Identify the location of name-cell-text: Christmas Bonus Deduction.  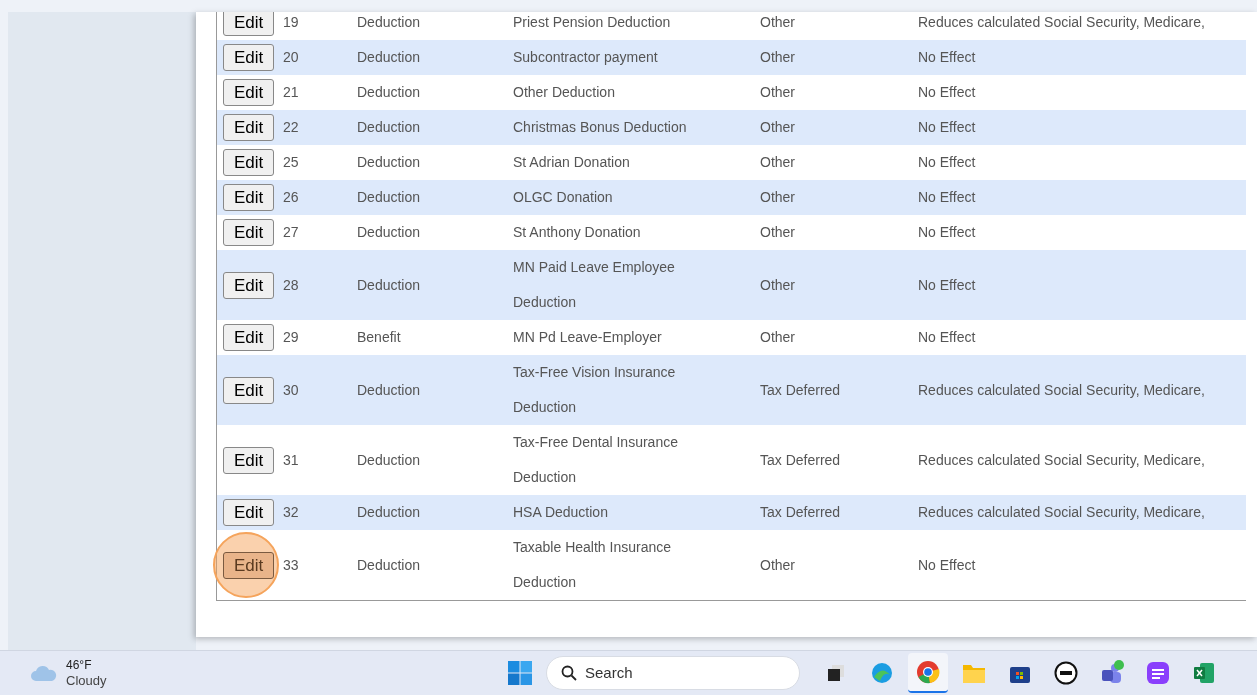
(600, 127).